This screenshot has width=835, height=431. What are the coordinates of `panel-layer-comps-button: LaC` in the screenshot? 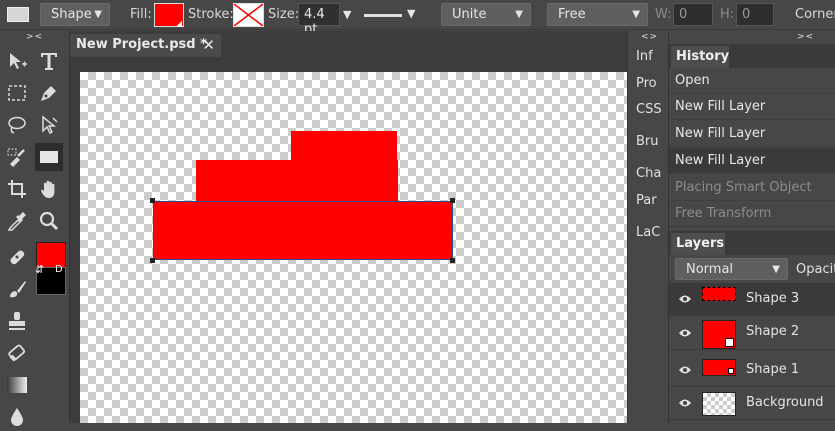 It's located at (648, 232).